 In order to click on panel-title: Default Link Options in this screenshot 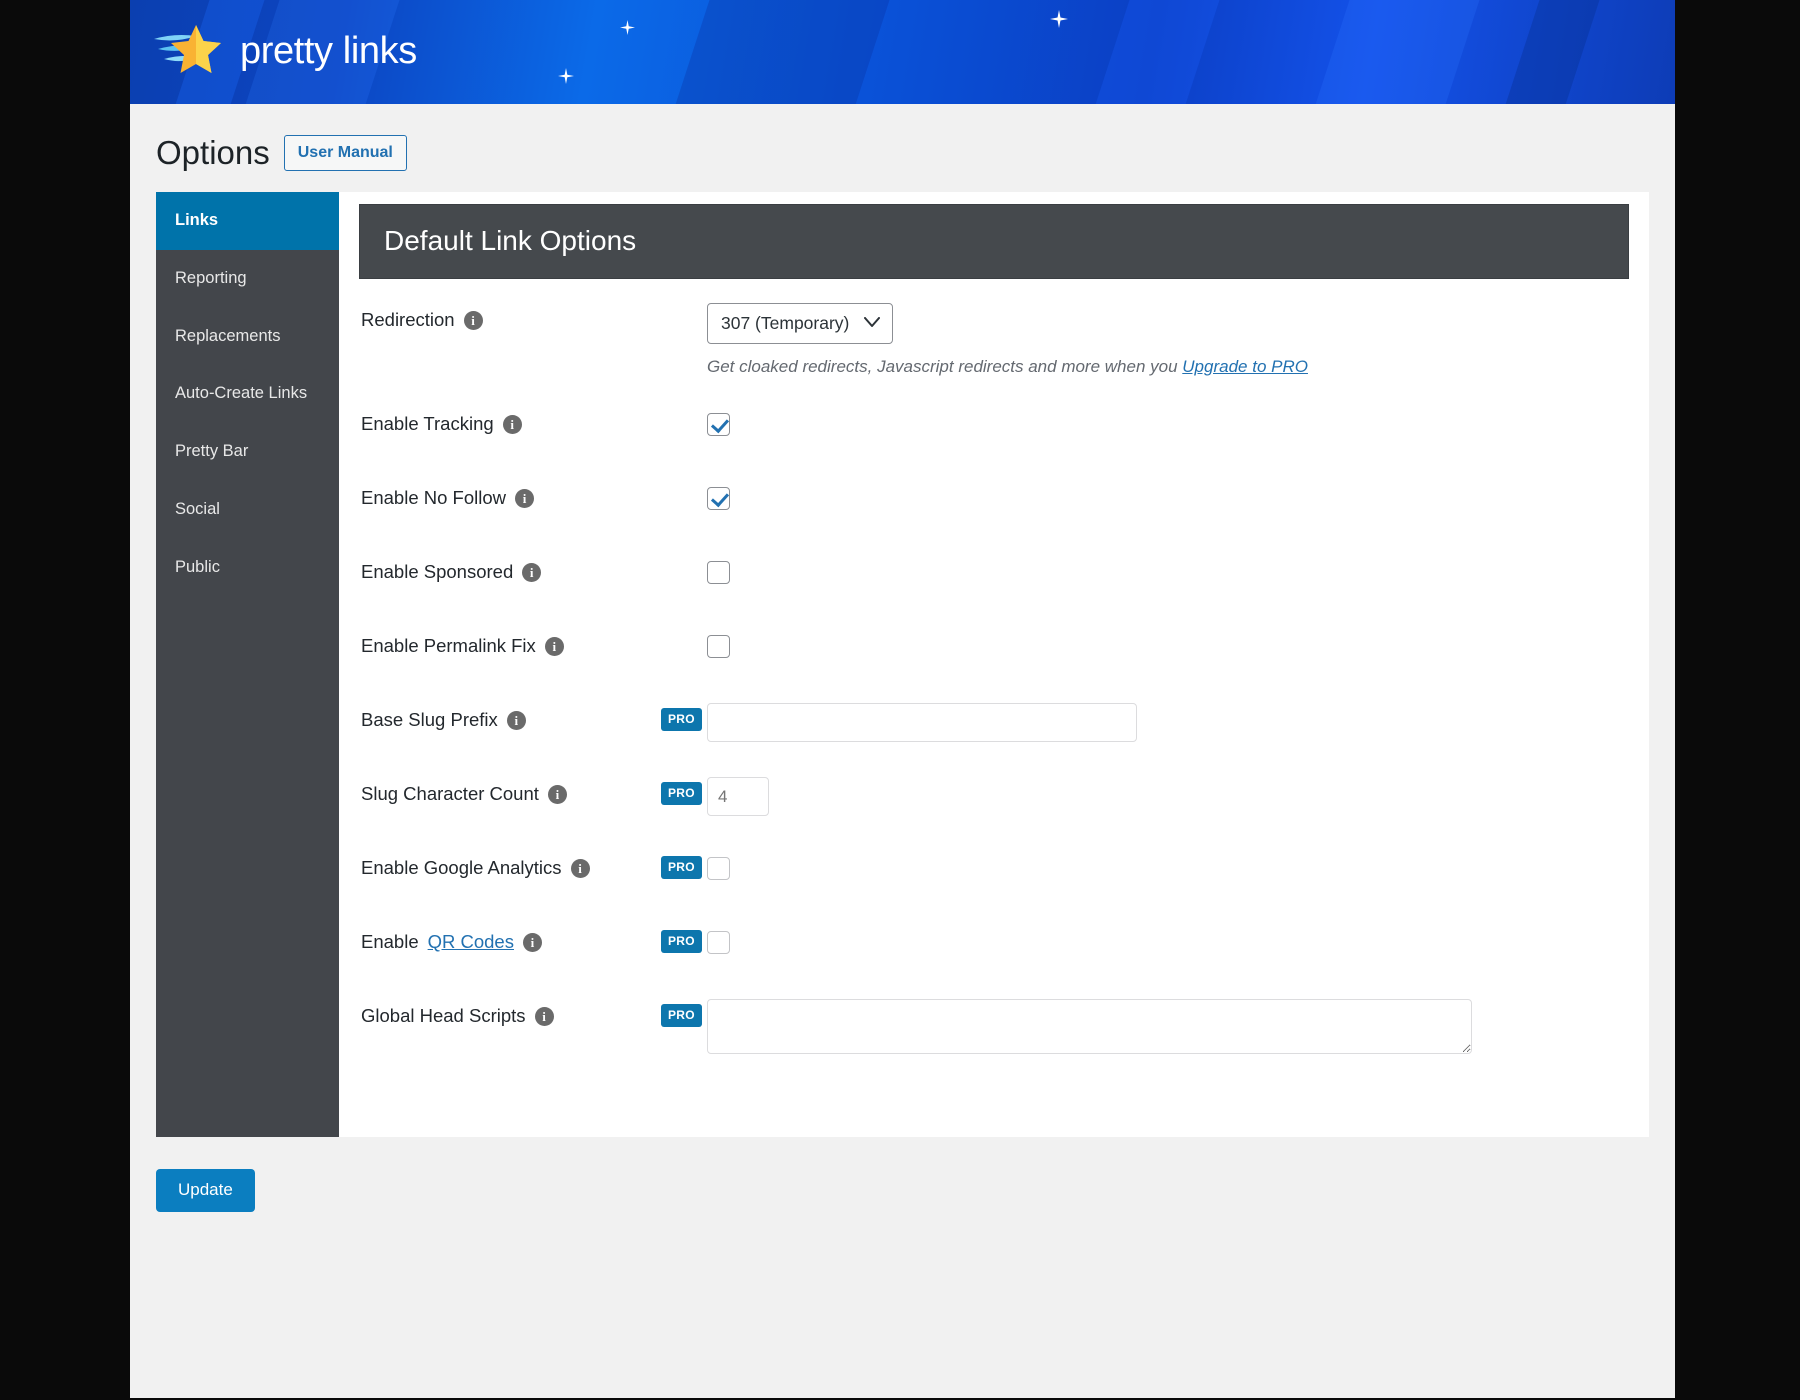, I will do `click(994, 241)`.